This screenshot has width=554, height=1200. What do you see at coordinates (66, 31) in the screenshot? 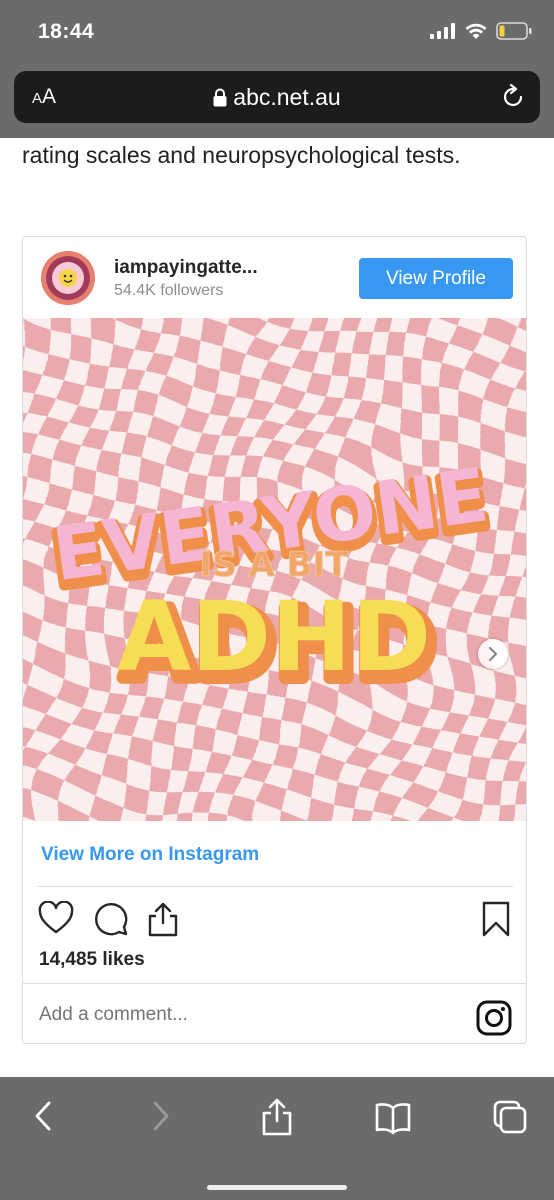
I see `status-time: 18:44` at bounding box center [66, 31].